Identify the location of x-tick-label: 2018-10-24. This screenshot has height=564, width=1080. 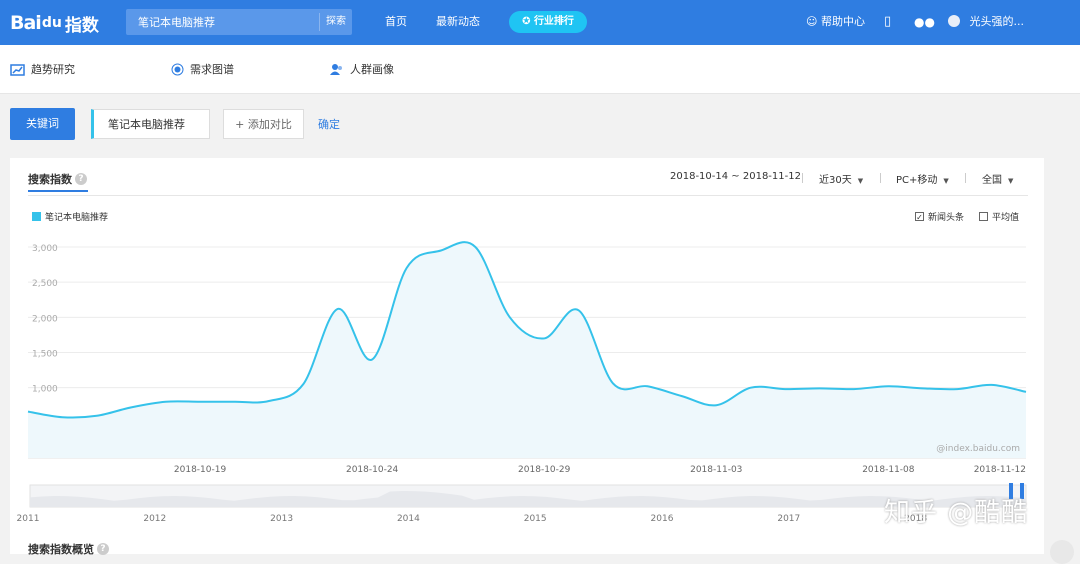
(372, 470).